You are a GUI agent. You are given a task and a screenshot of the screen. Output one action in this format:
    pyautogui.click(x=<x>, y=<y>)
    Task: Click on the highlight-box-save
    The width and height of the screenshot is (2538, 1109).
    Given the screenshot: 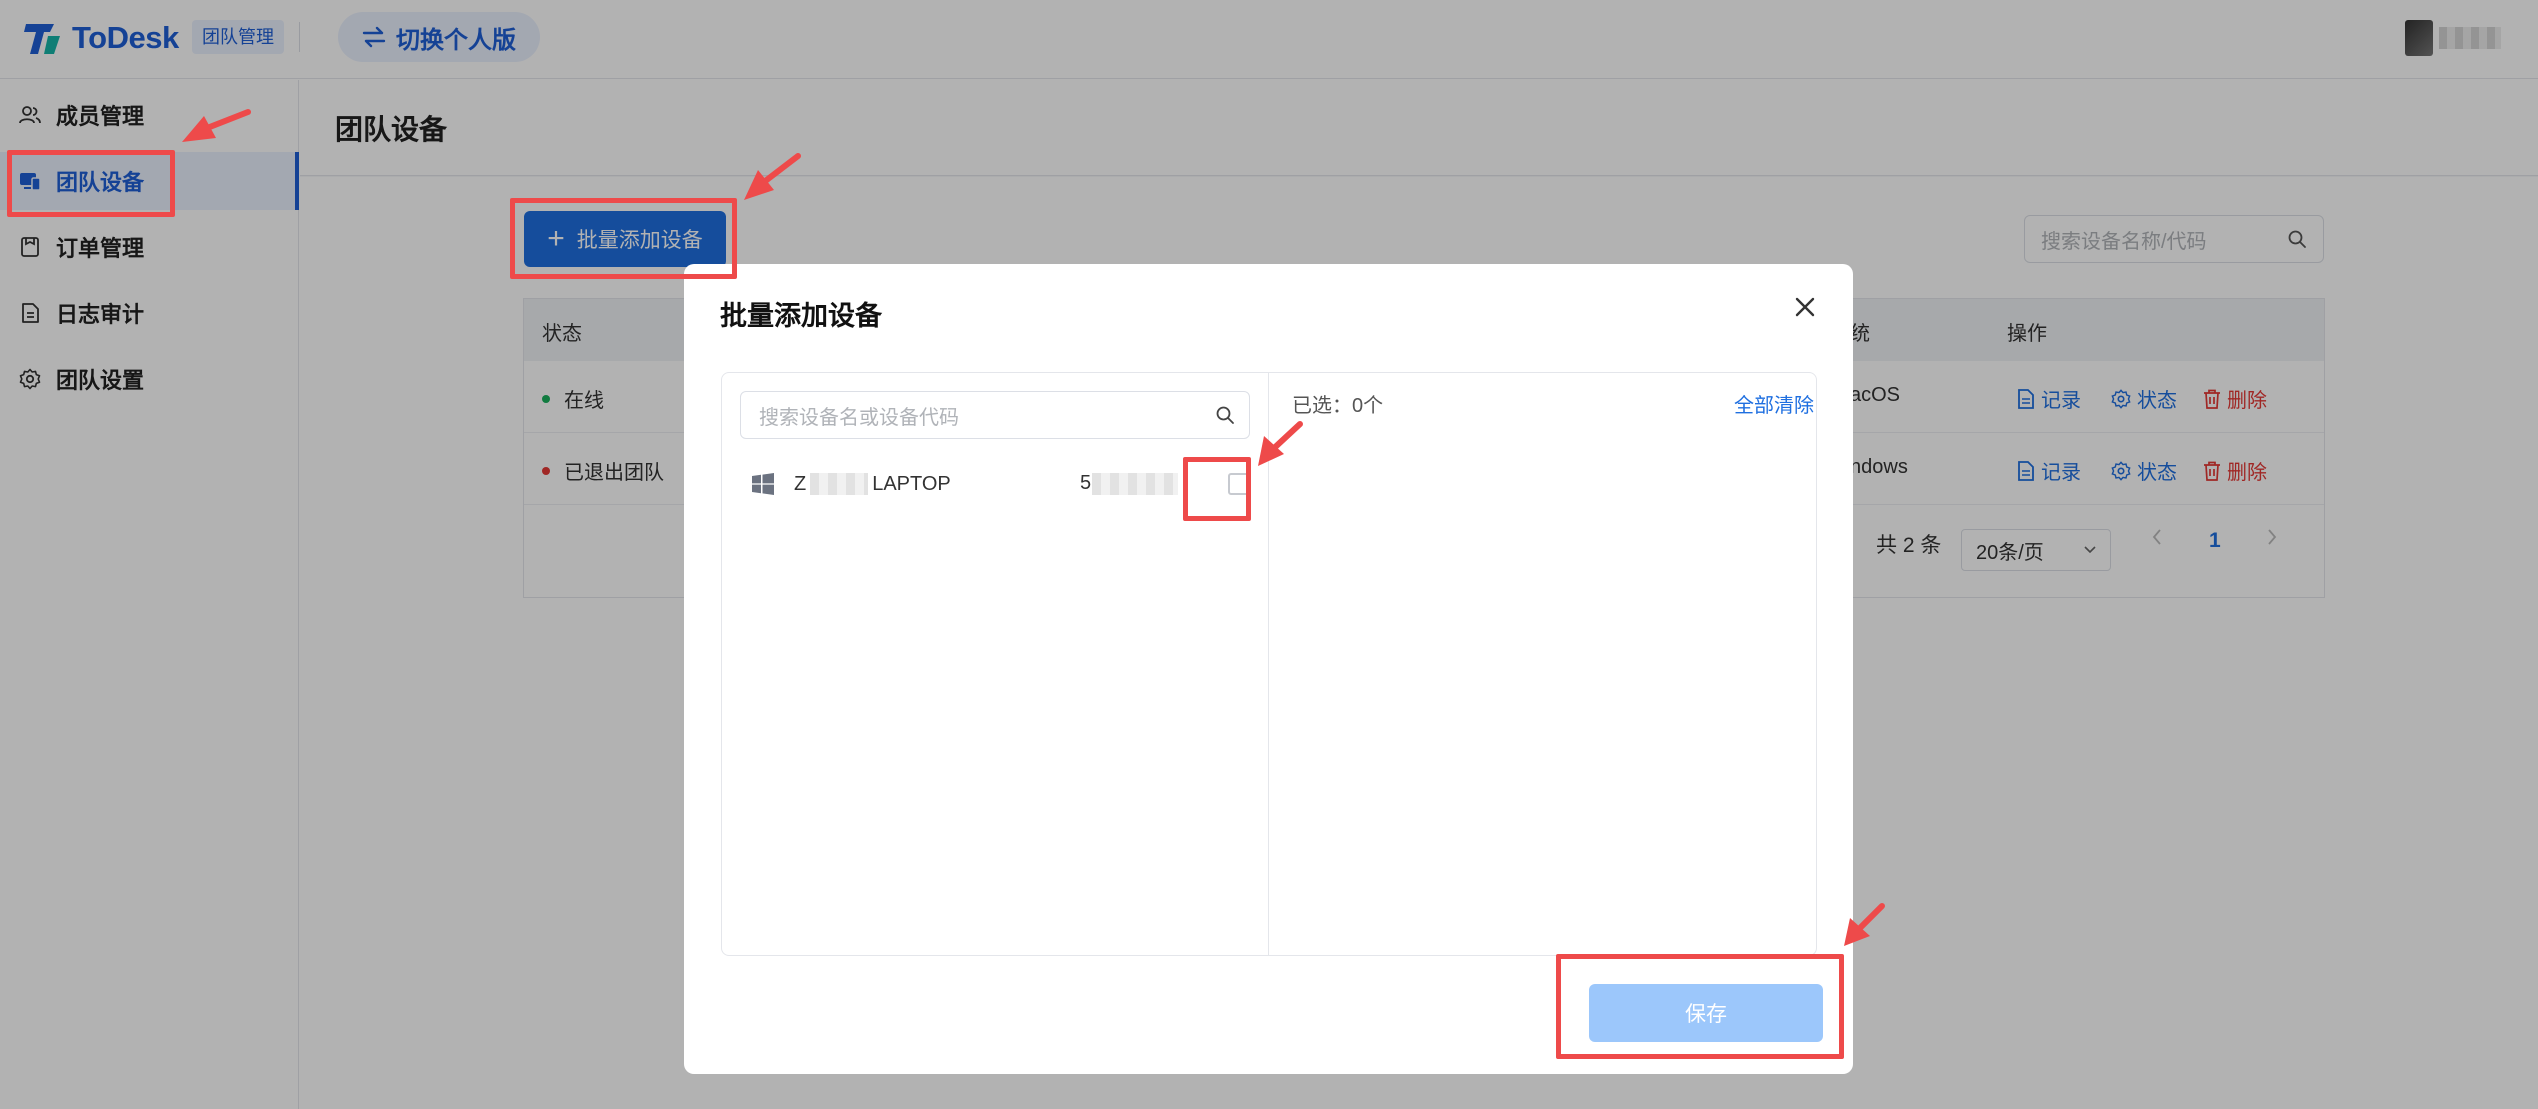 What is the action you would take?
    pyautogui.click(x=1700, y=1006)
    